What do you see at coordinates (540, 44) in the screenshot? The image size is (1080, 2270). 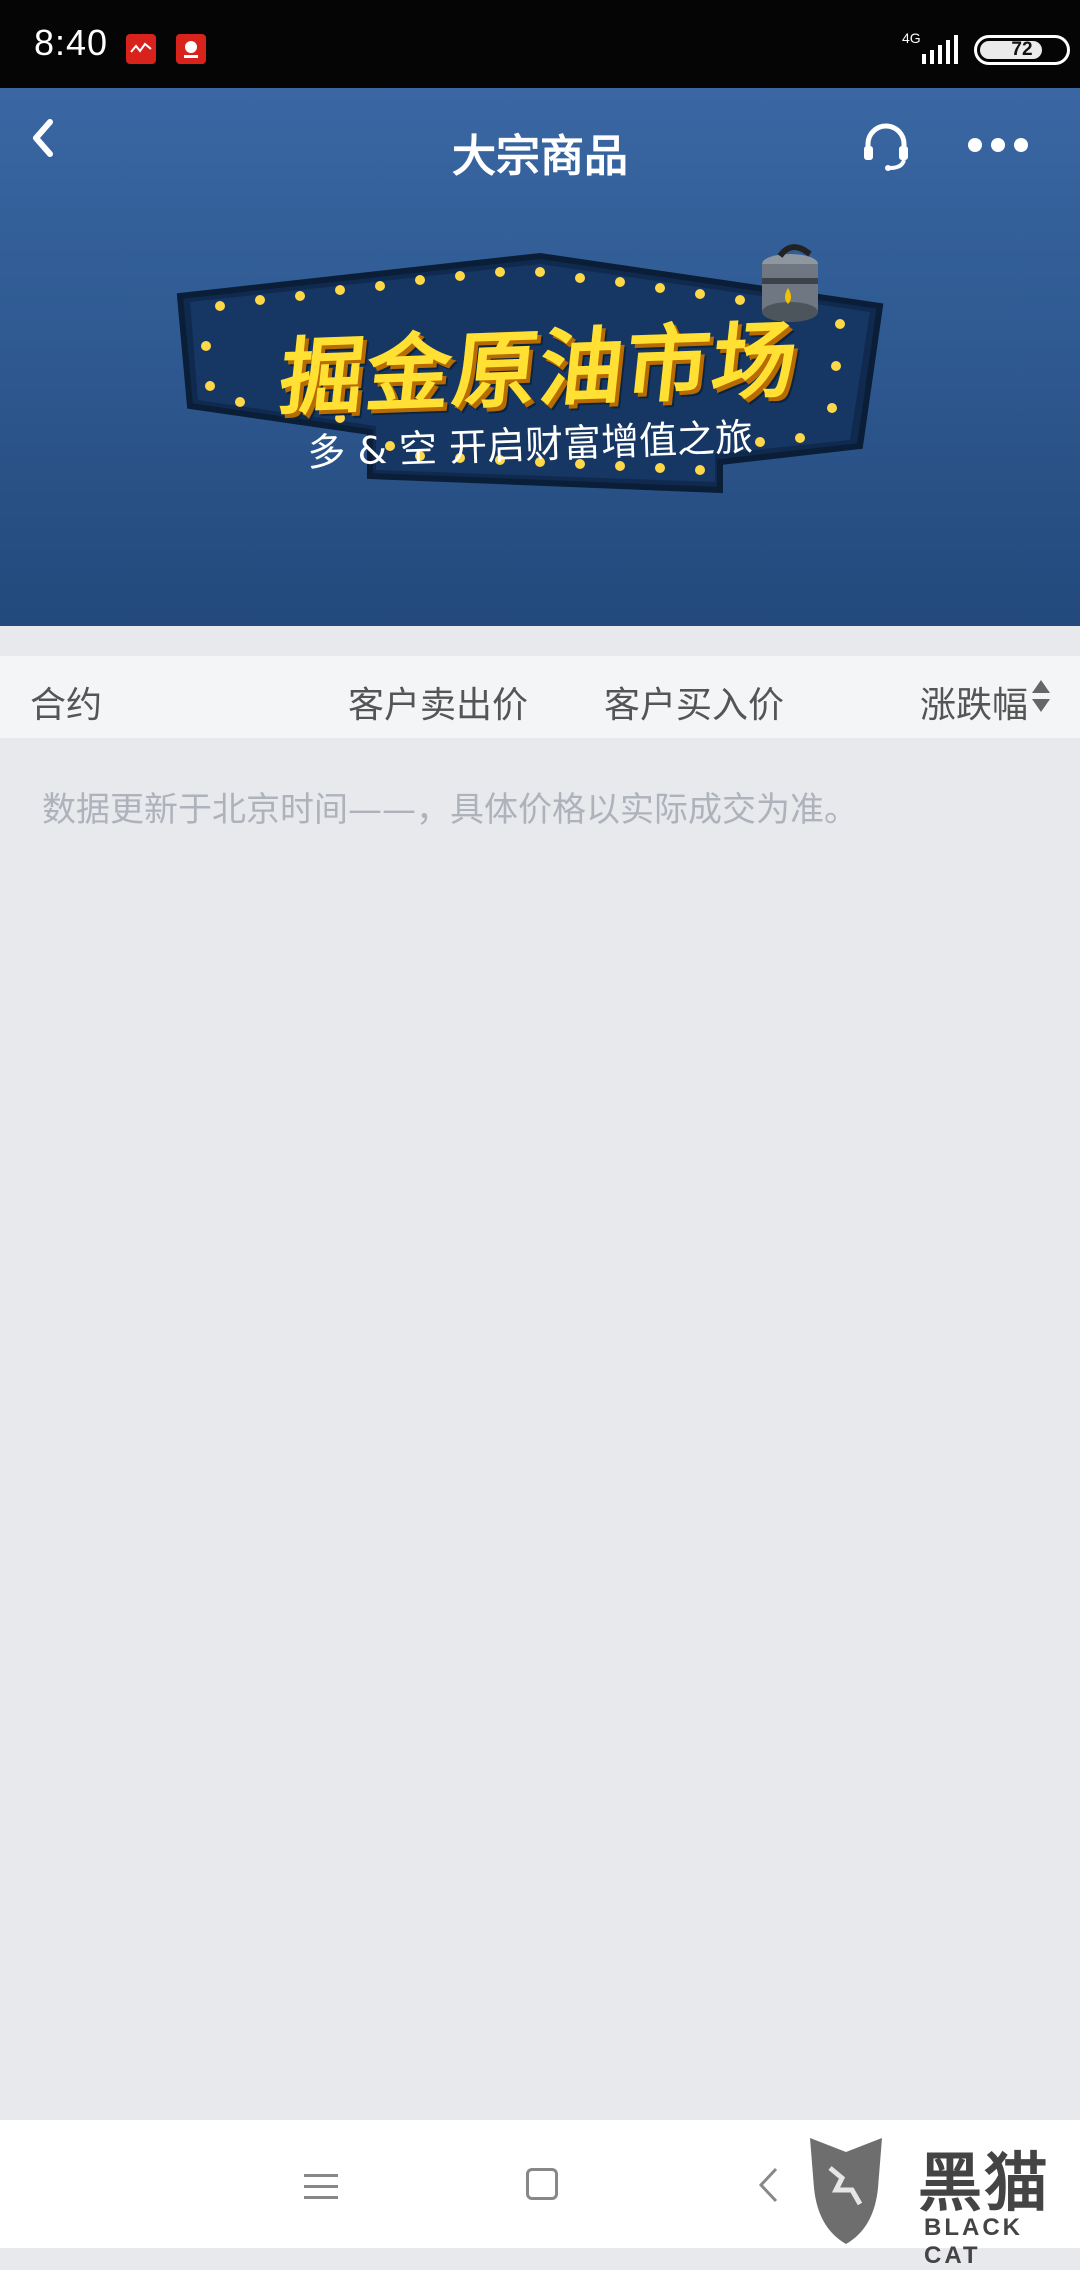 I see `status-bar: 8:40 4G 72` at bounding box center [540, 44].